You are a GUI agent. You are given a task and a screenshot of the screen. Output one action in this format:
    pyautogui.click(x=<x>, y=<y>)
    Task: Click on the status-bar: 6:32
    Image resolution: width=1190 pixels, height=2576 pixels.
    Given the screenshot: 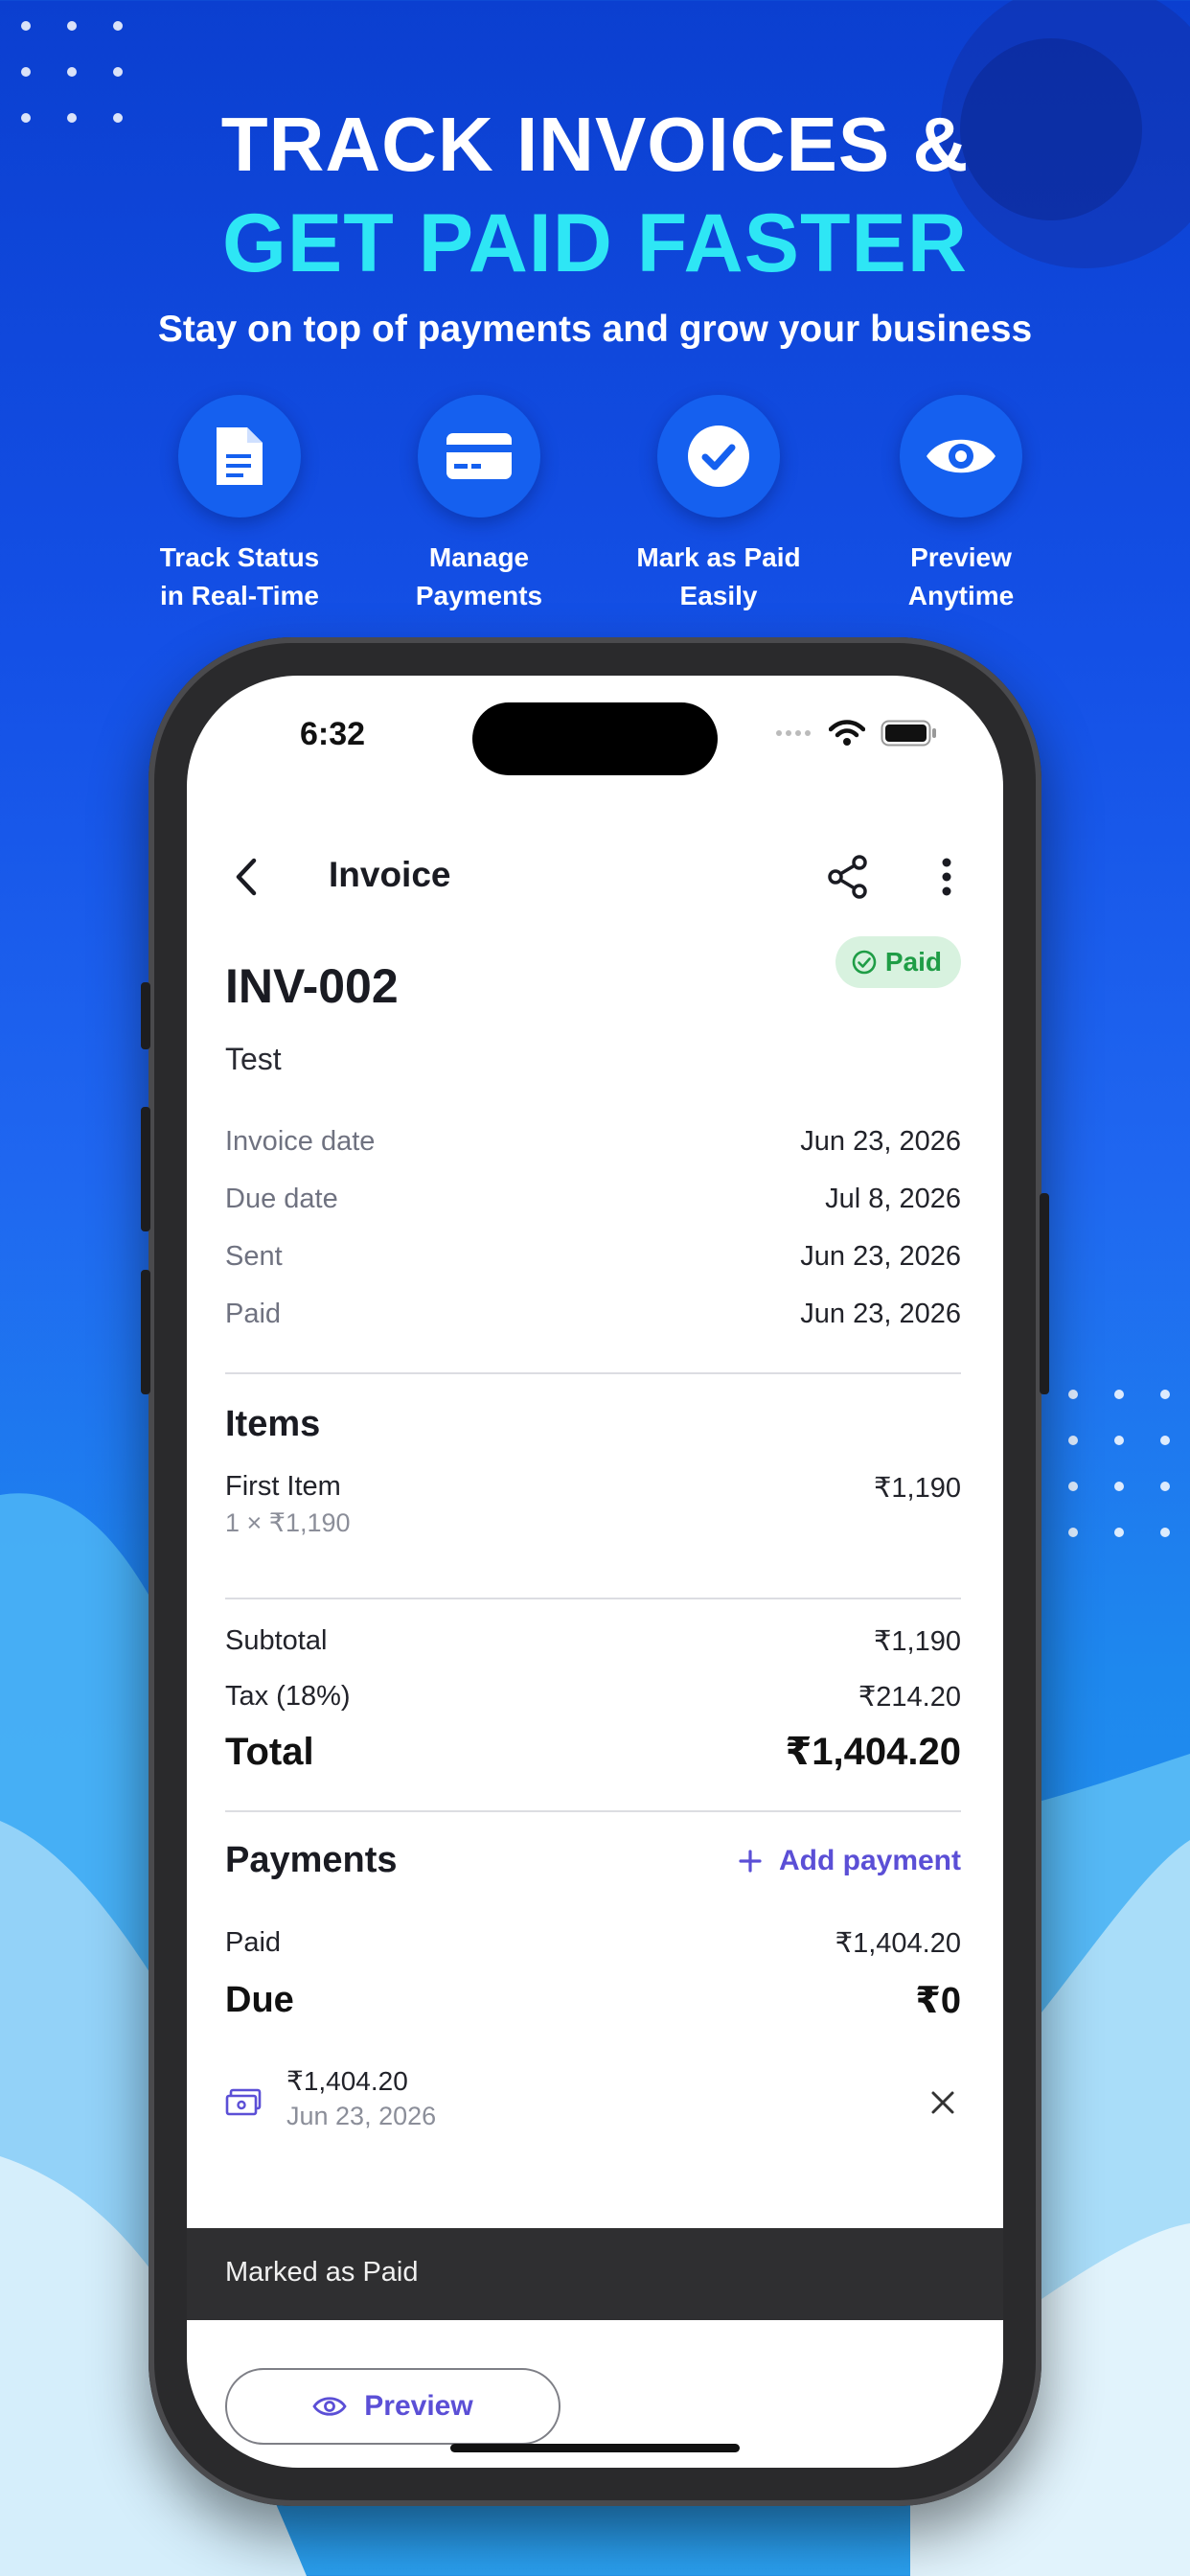 What is the action you would take?
    pyautogui.click(x=595, y=734)
    